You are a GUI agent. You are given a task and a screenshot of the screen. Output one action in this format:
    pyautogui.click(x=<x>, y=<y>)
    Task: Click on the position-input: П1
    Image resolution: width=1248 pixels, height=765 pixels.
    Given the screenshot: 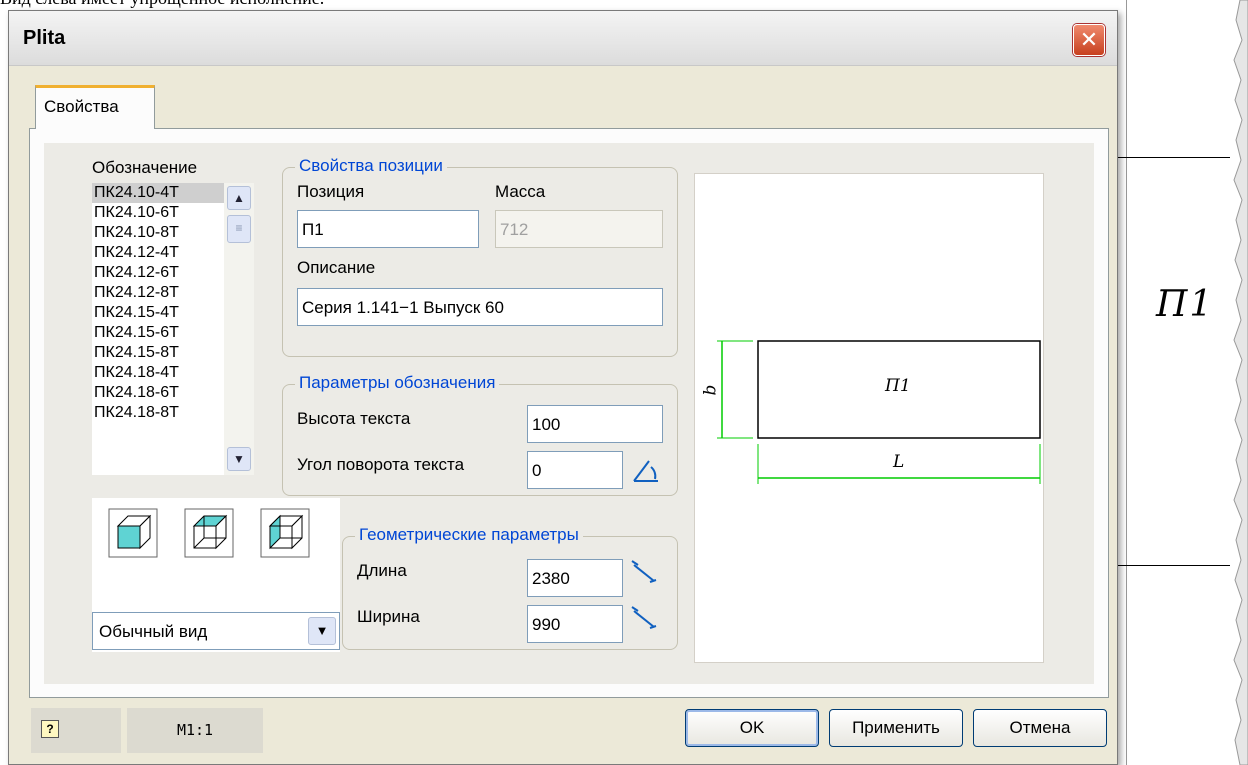 What is the action you would take?
    pyautogui.click(x=388, y=229)
    